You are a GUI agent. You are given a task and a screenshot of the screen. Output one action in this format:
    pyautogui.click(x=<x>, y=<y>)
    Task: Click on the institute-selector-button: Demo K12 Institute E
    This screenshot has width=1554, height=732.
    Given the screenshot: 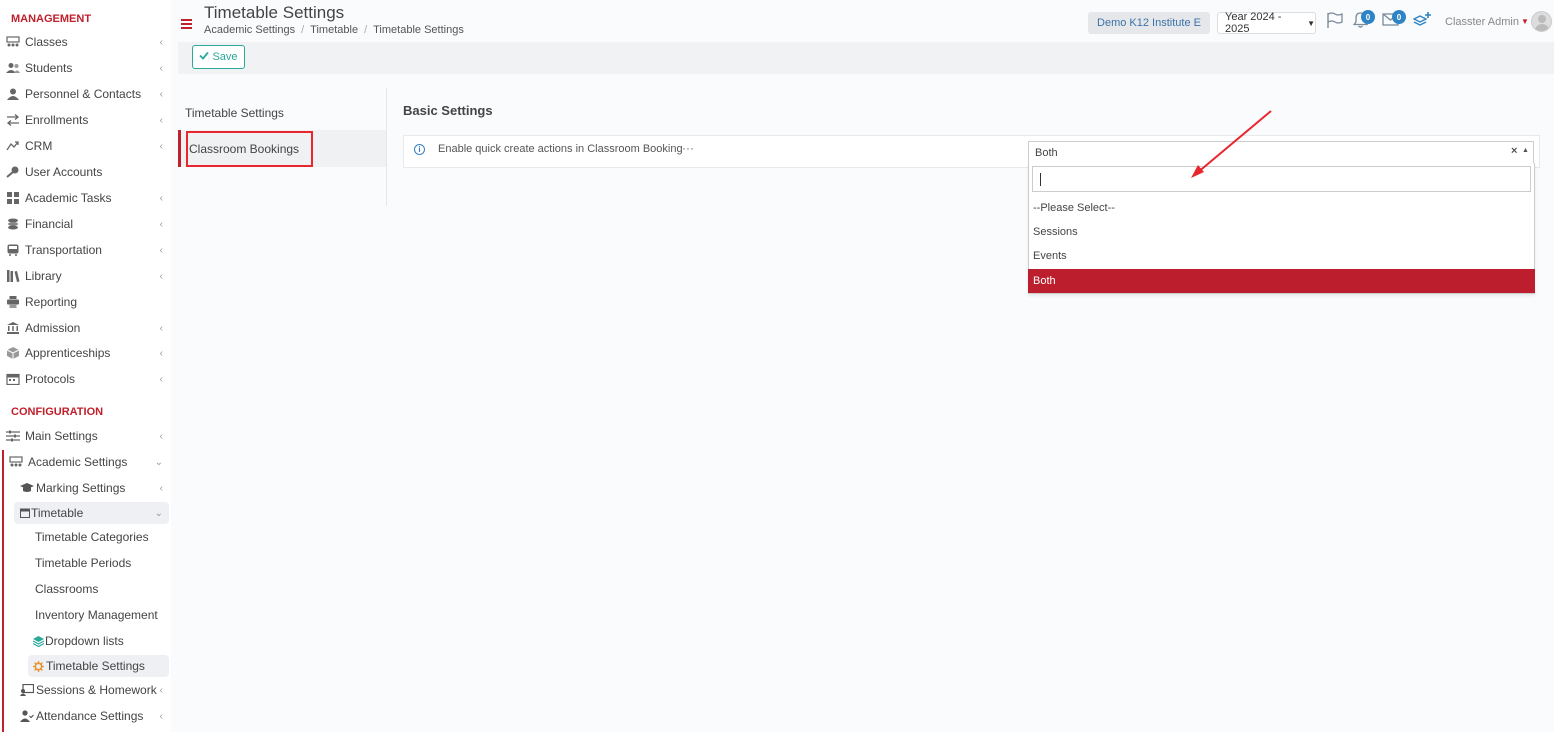 What is the action you would take?
    pyautogui.click(x=1149, y=23)
    